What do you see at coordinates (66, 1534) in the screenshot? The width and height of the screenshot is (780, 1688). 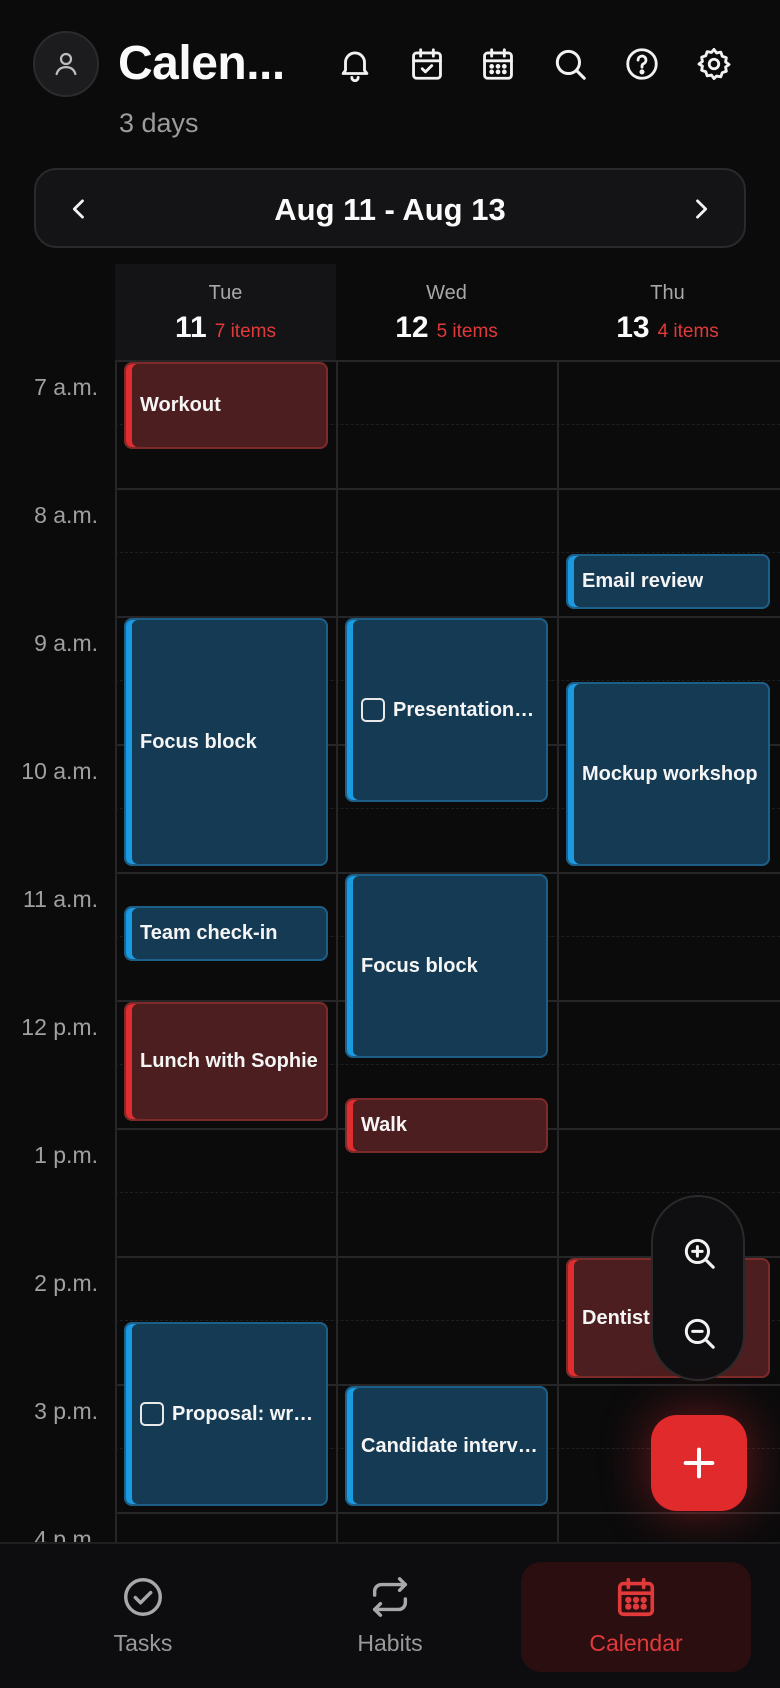 I see `time-label: 4 p.m.` at bounding box center [66, 1534].